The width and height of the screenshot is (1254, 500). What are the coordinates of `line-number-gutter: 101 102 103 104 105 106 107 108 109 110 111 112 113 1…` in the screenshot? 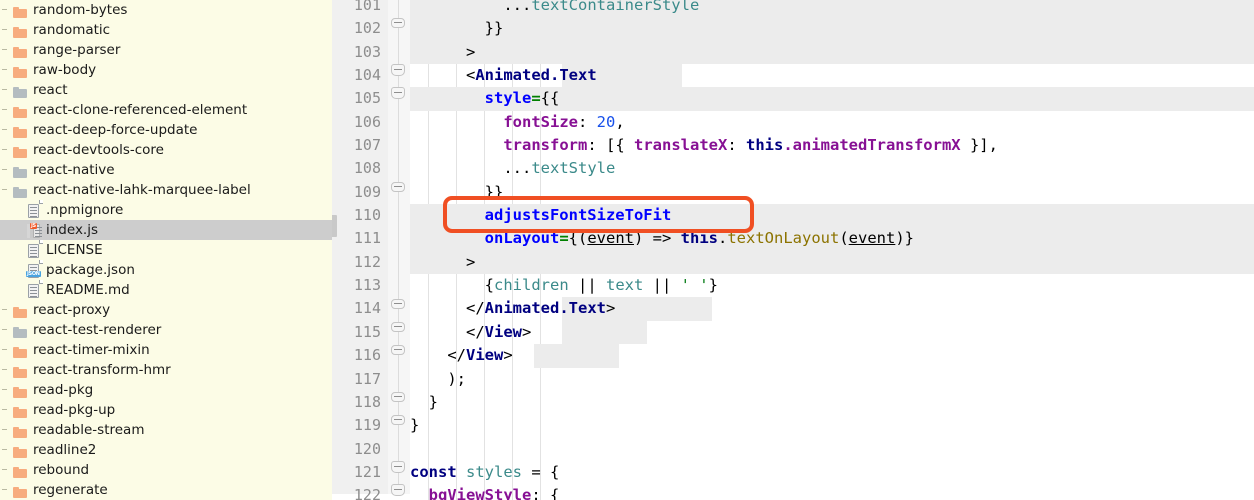 It's located at (360, 250).